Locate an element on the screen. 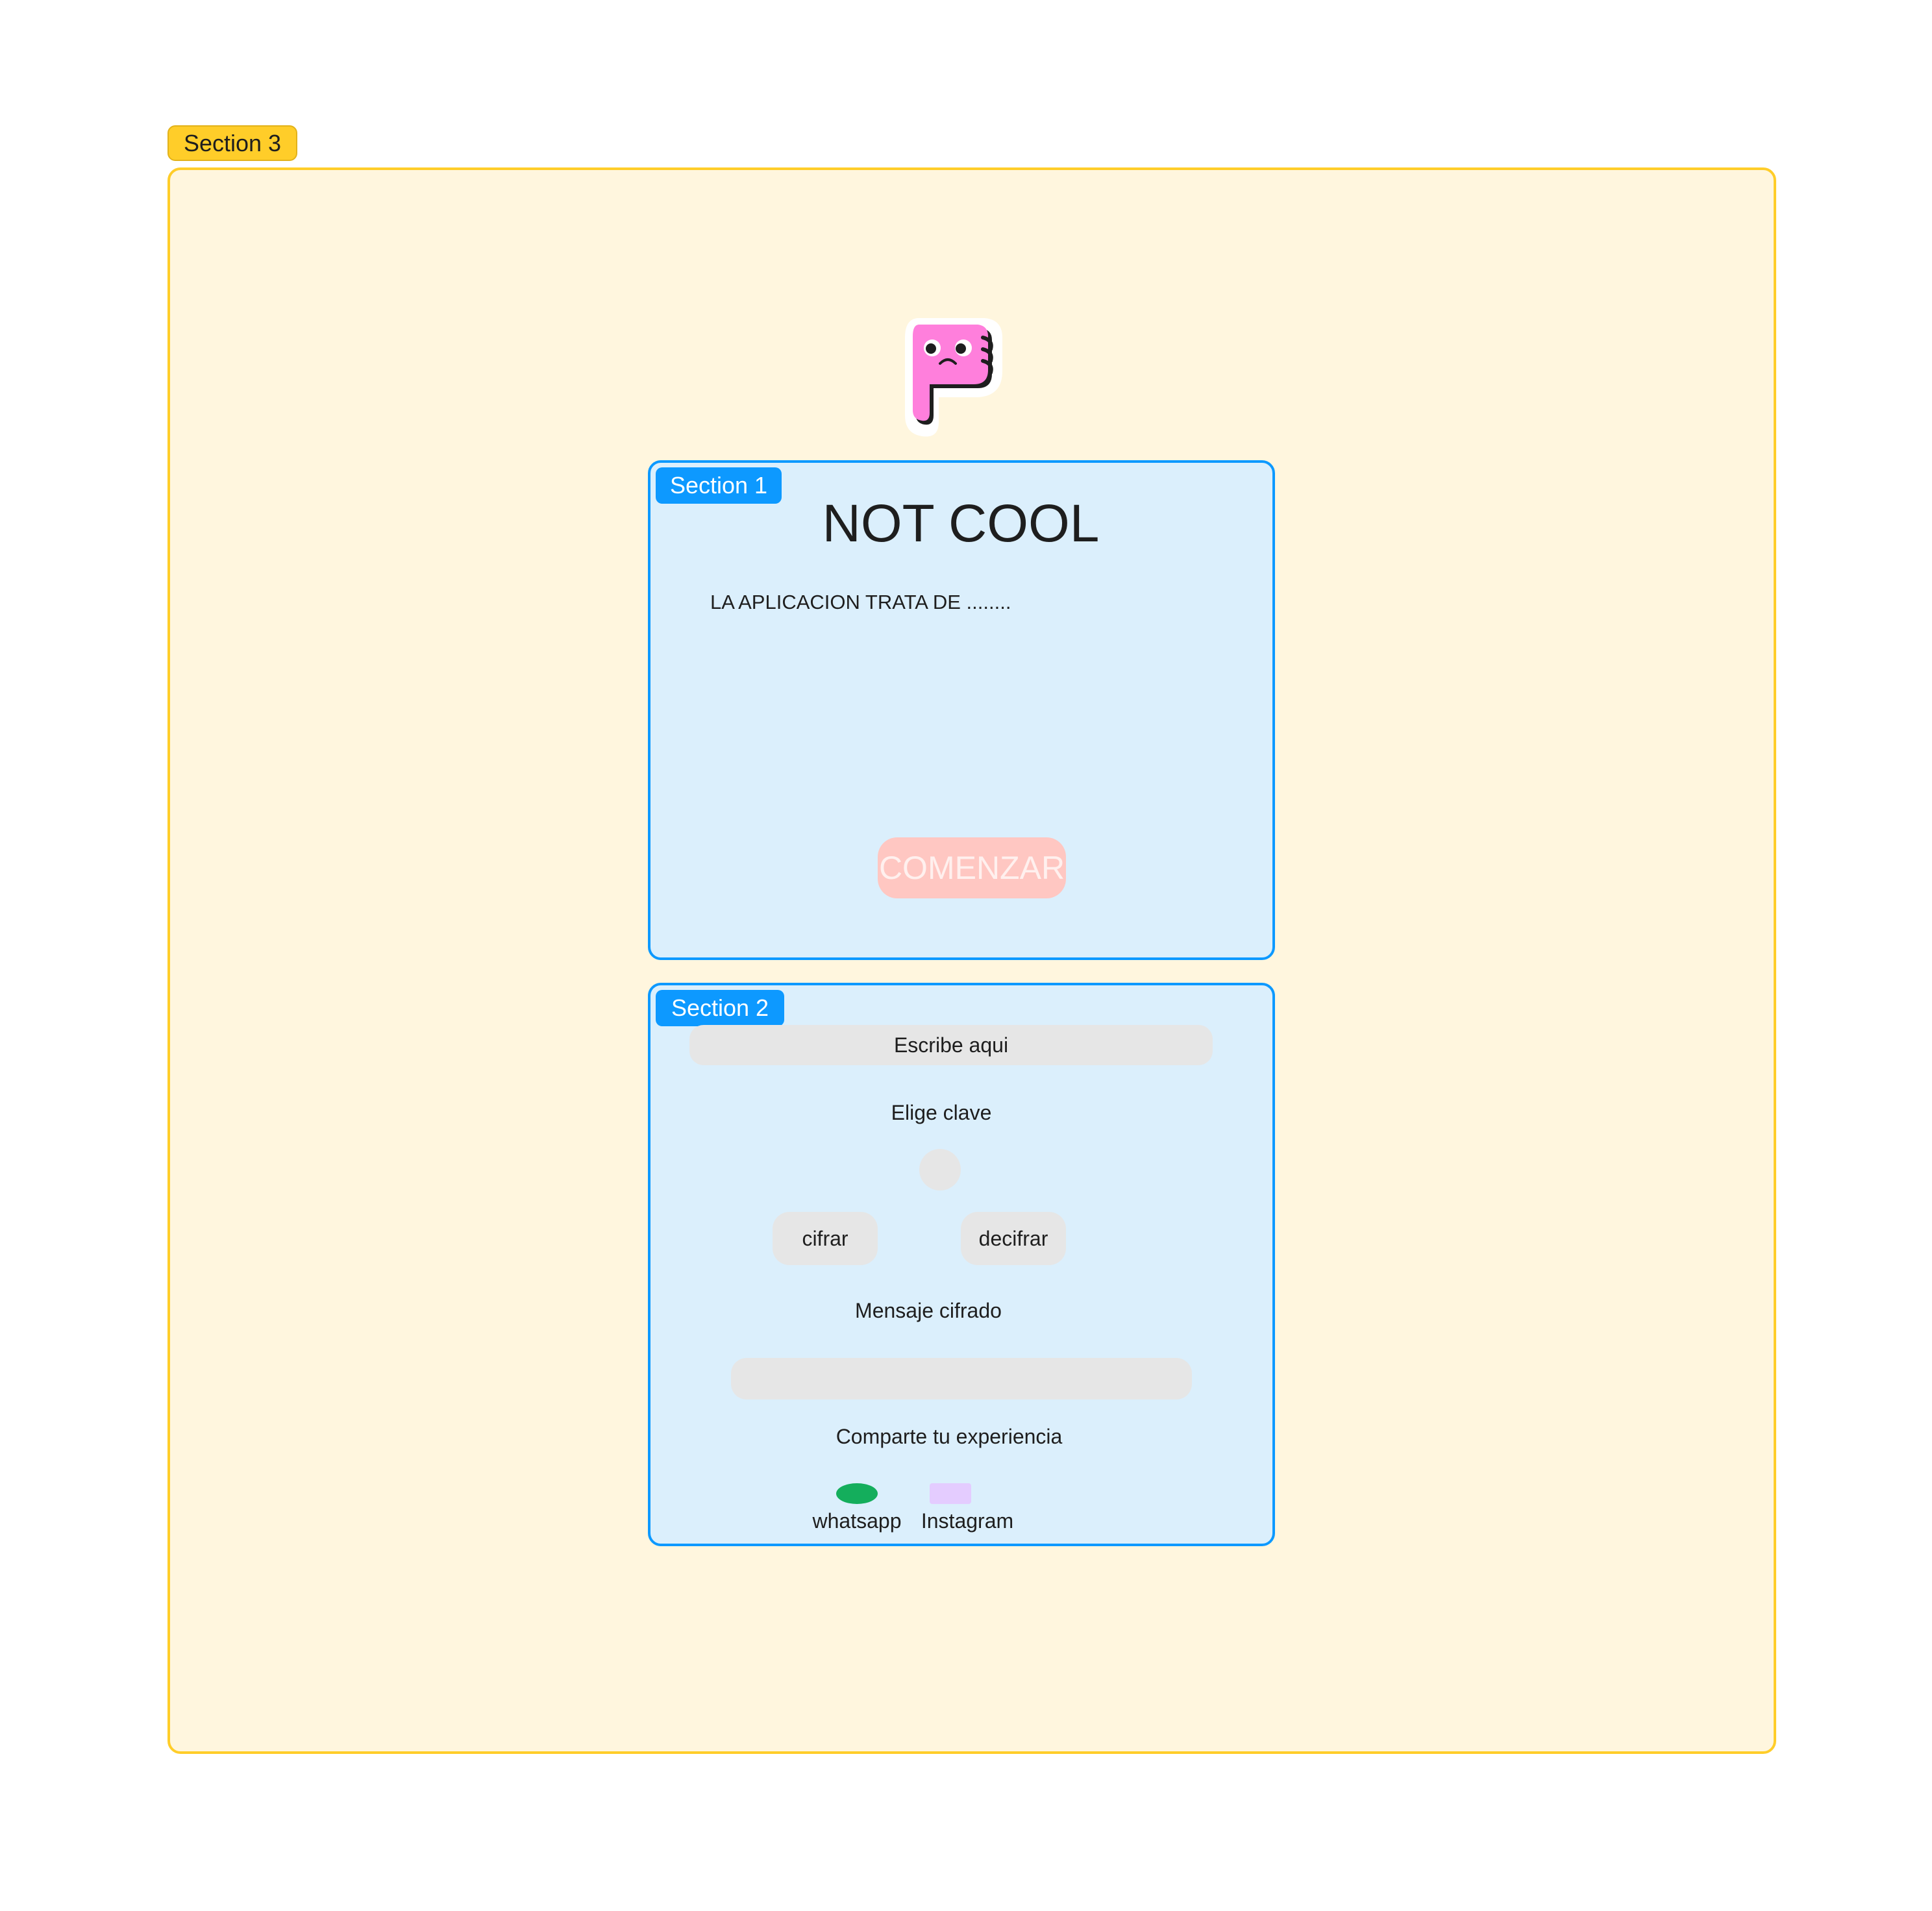  app-title: NOT COOL is located at coordinates (961, 523).